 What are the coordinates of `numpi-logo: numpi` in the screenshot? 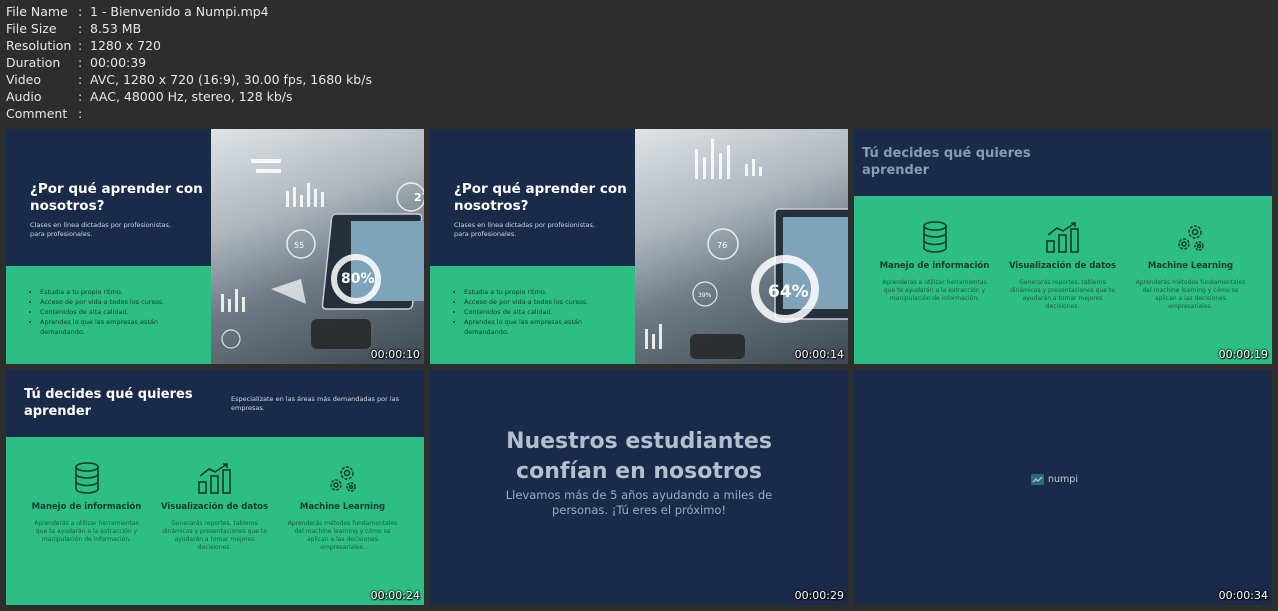 It's located at (1054, 479).